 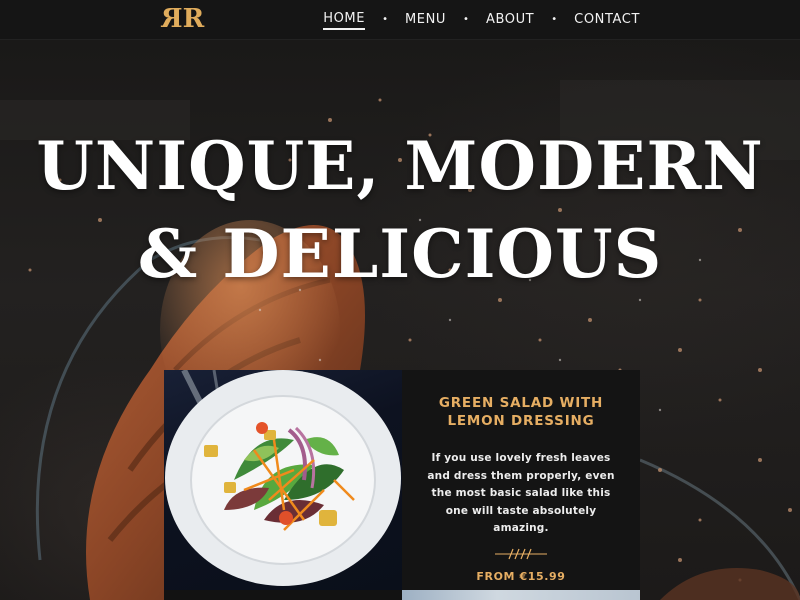 I want to click on dish-price: FROM €15.99, so click(x=521, y=576).